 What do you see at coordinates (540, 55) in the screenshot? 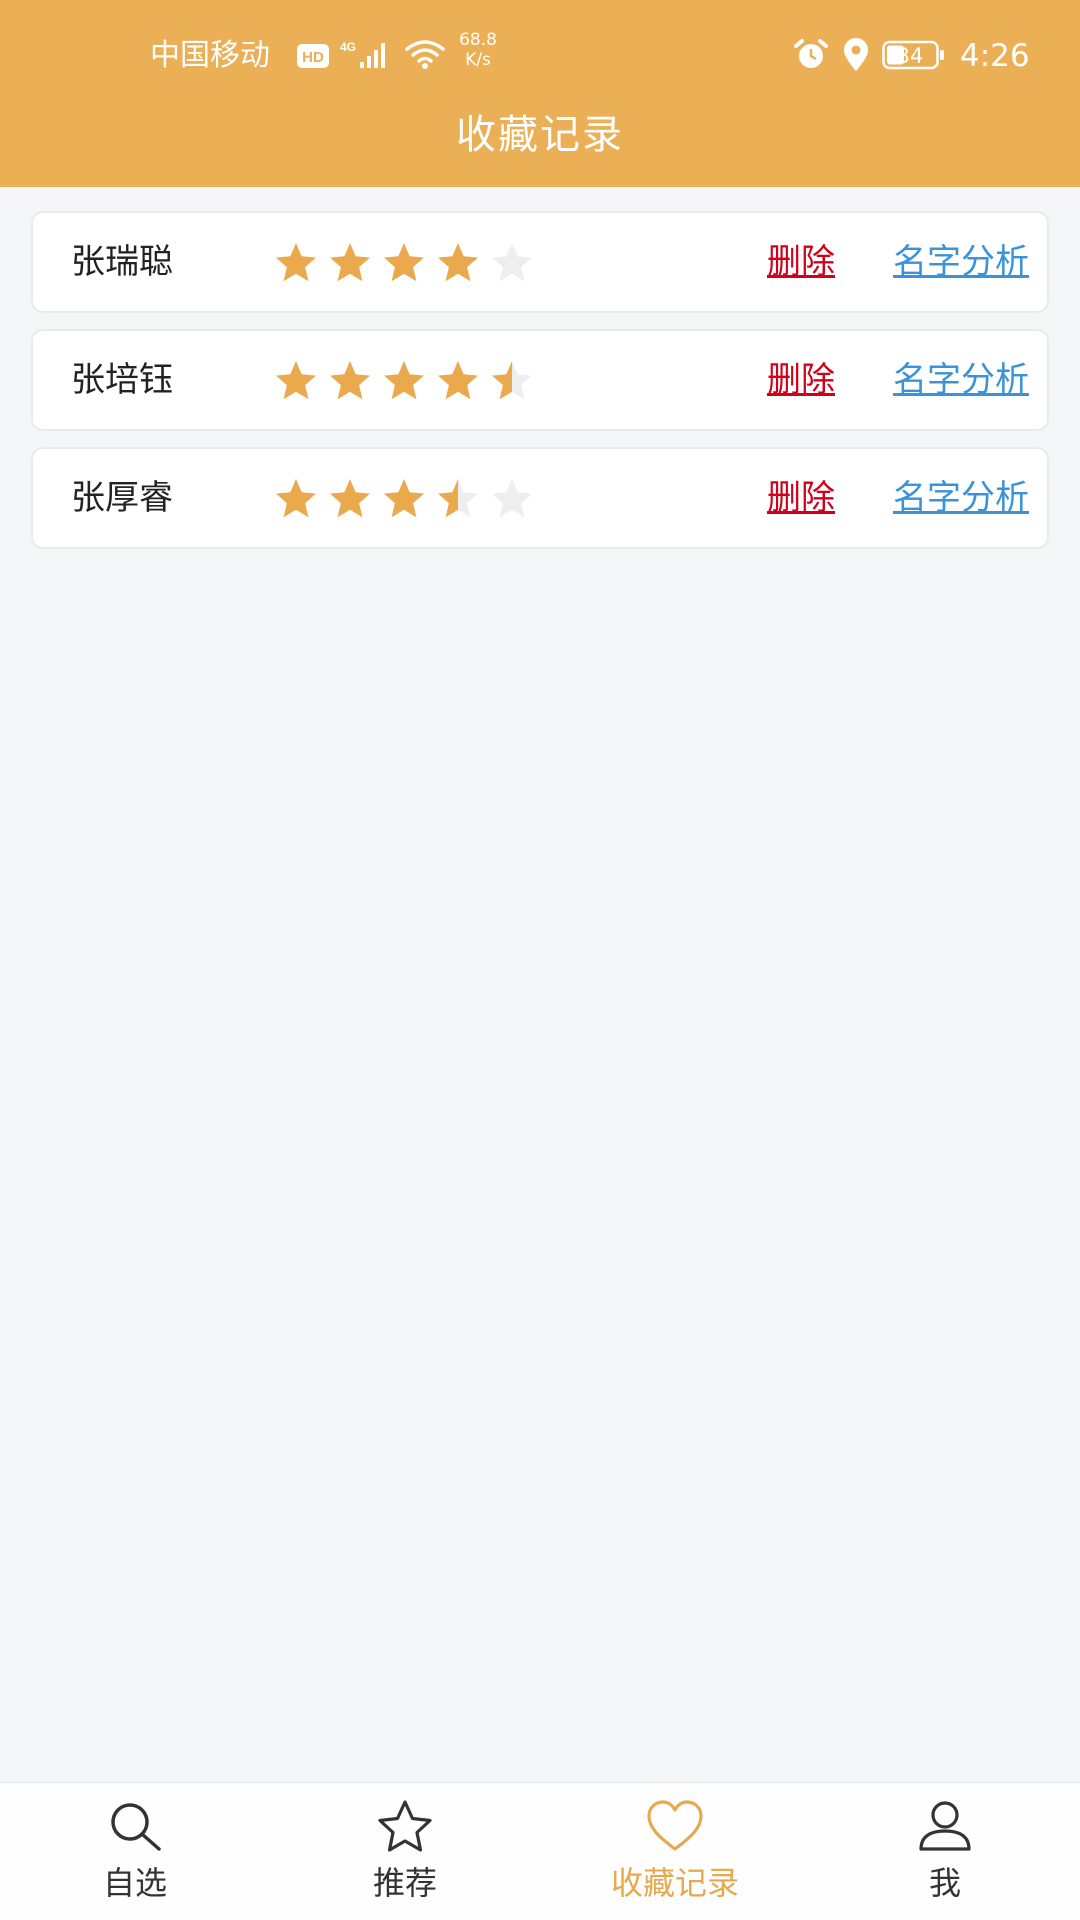
I see `status-bar: 中国移动 HD 4G 68.8 K/s 34 4:26` at bounding box center [540, 55].